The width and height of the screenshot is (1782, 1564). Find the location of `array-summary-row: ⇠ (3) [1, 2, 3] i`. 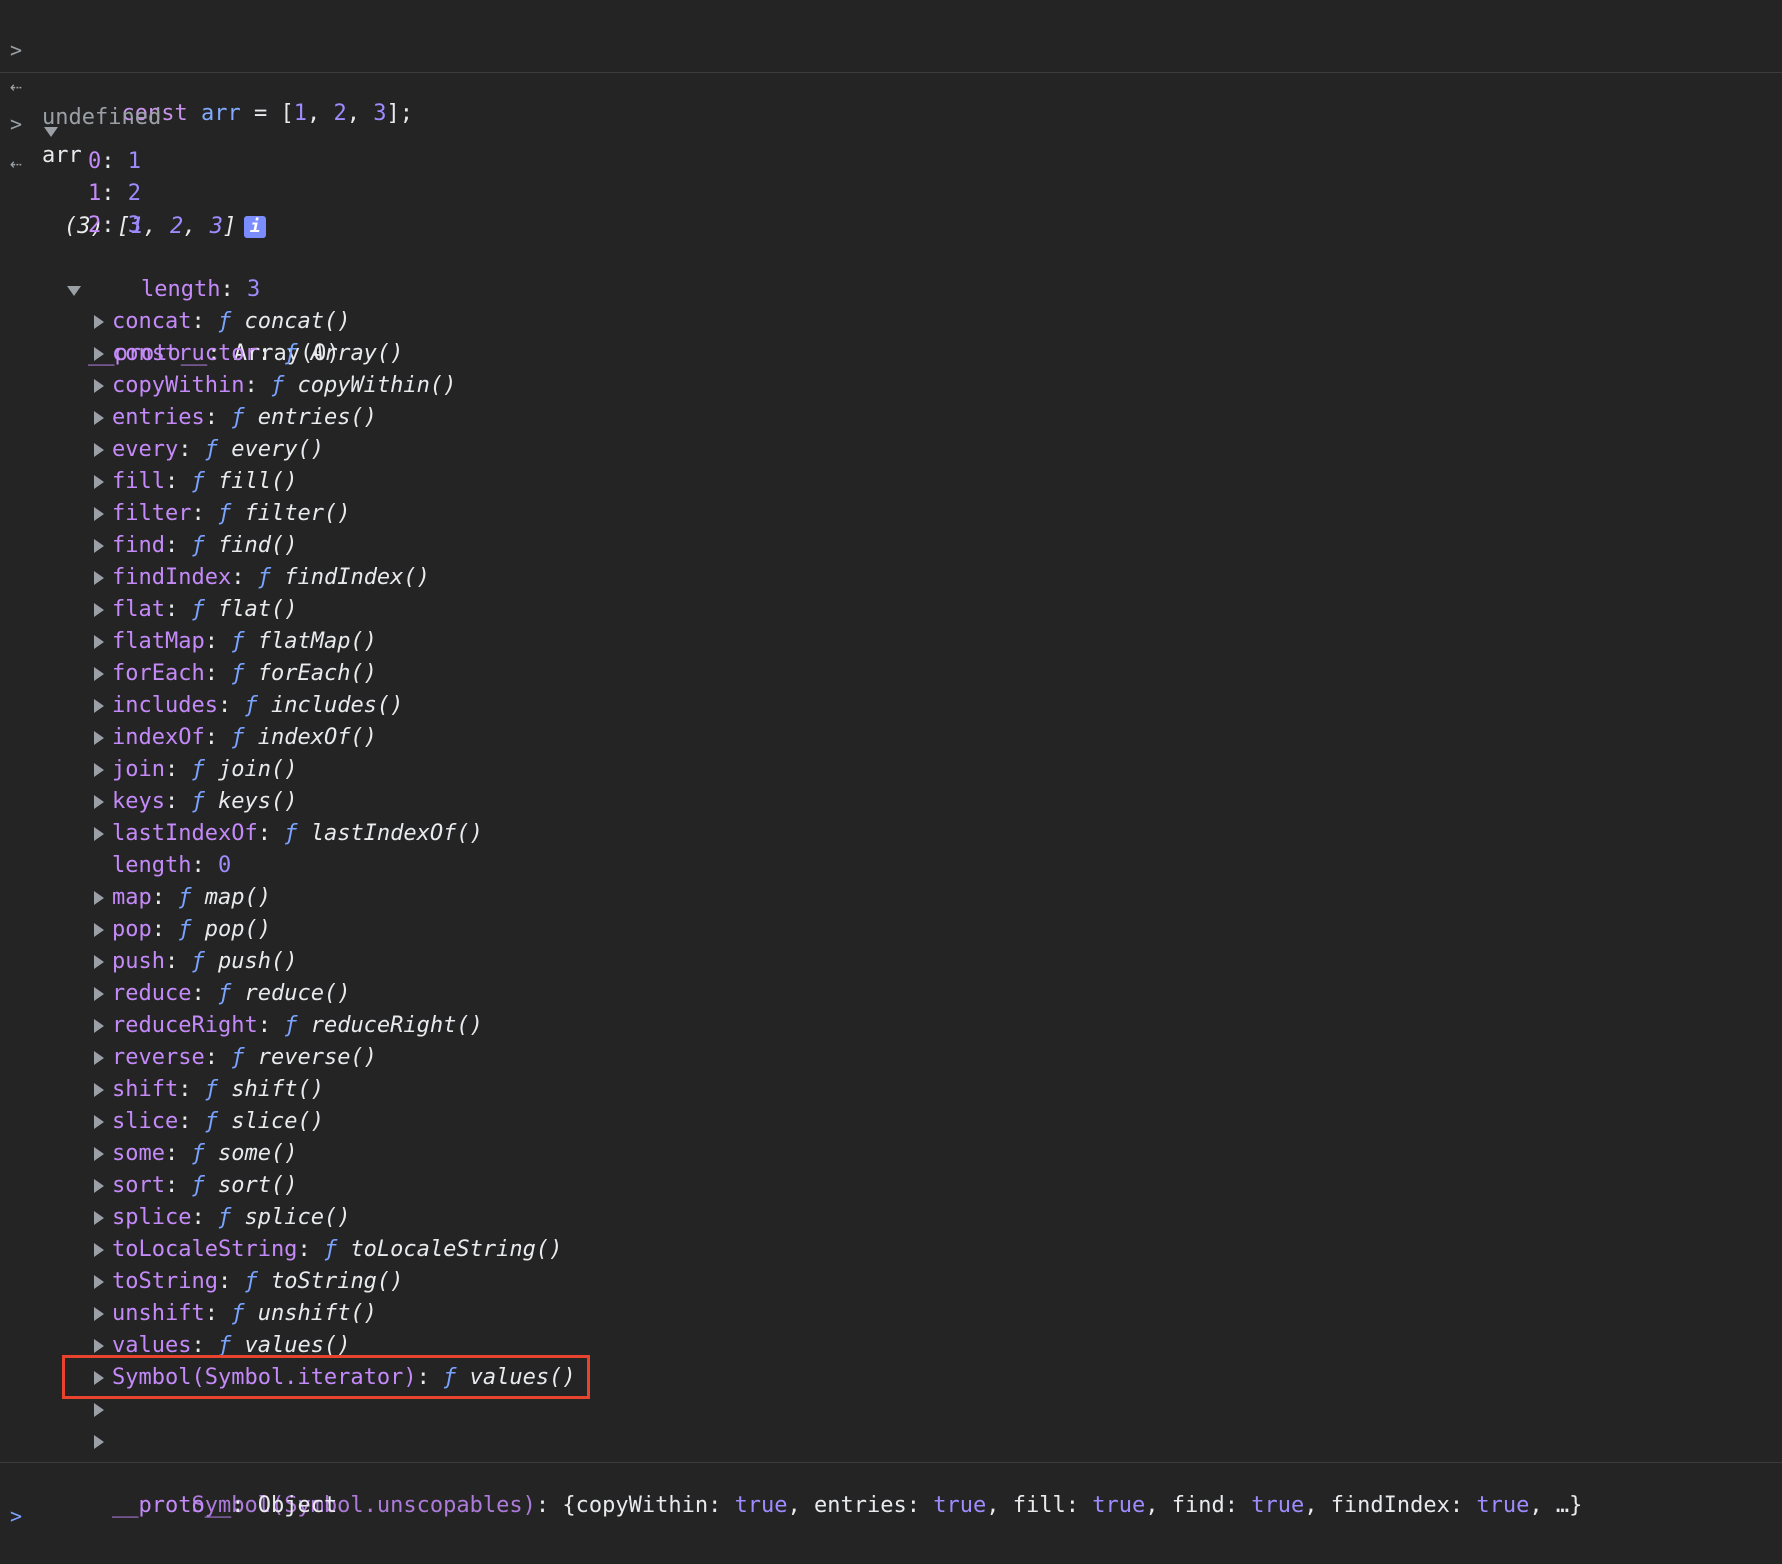

array-summary-row: ⇠ (3) [1, 2, 3] i is located at coordinates (891, 177).